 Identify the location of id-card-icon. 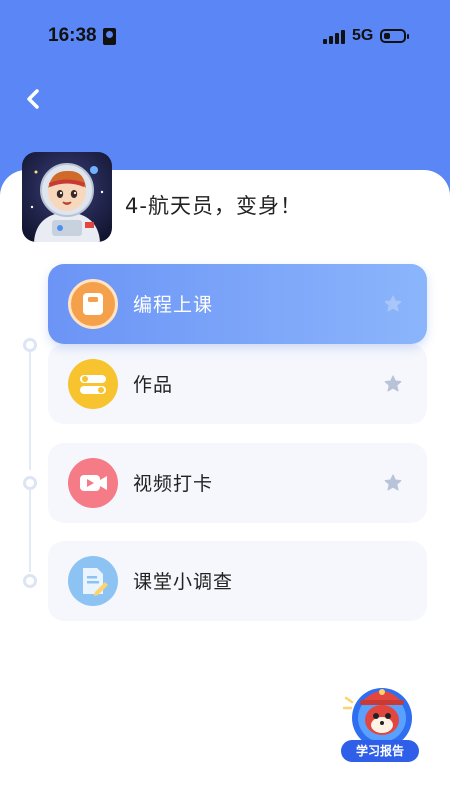
(109, 36).